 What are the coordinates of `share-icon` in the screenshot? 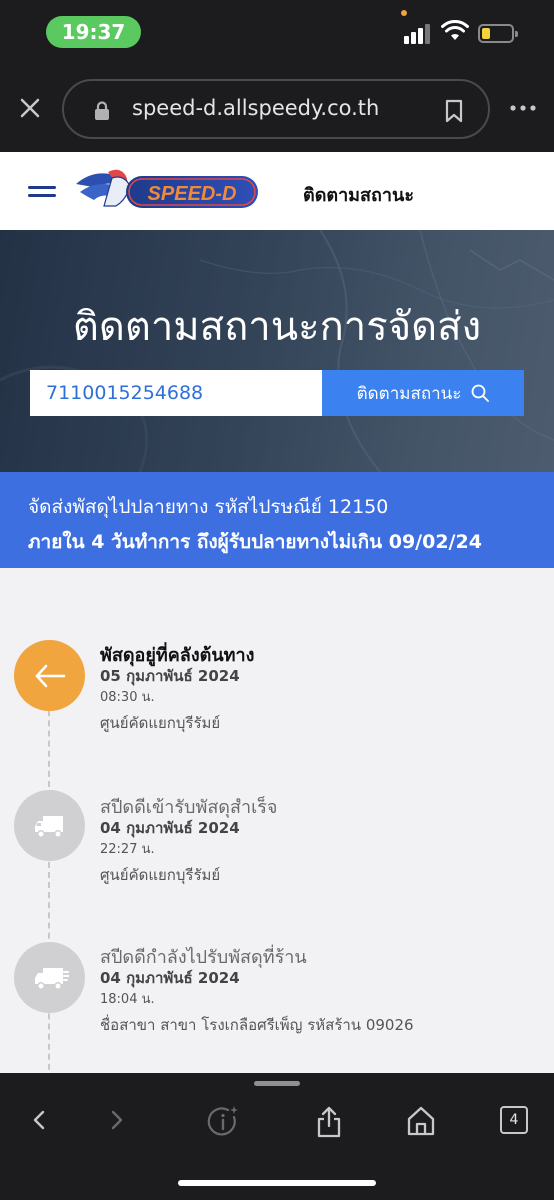 It's located at (329, 1122).